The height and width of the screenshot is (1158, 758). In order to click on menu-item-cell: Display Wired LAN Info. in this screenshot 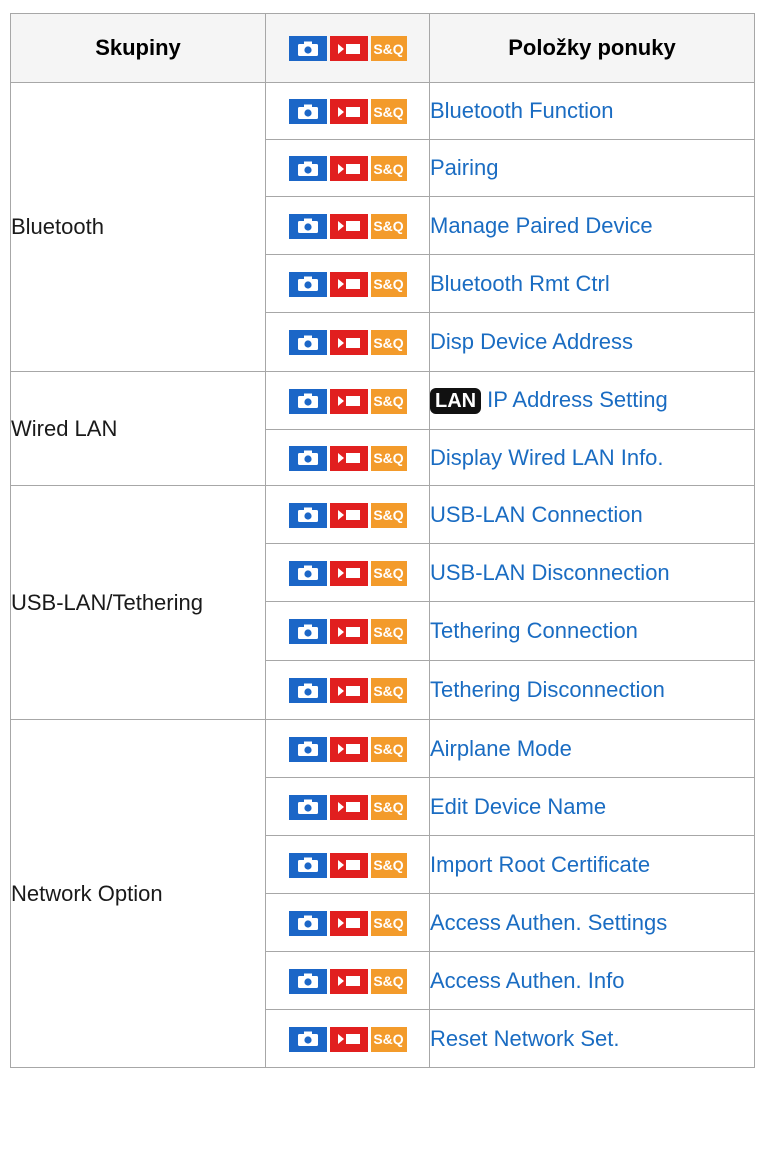, I will do `click(592, 457)`.